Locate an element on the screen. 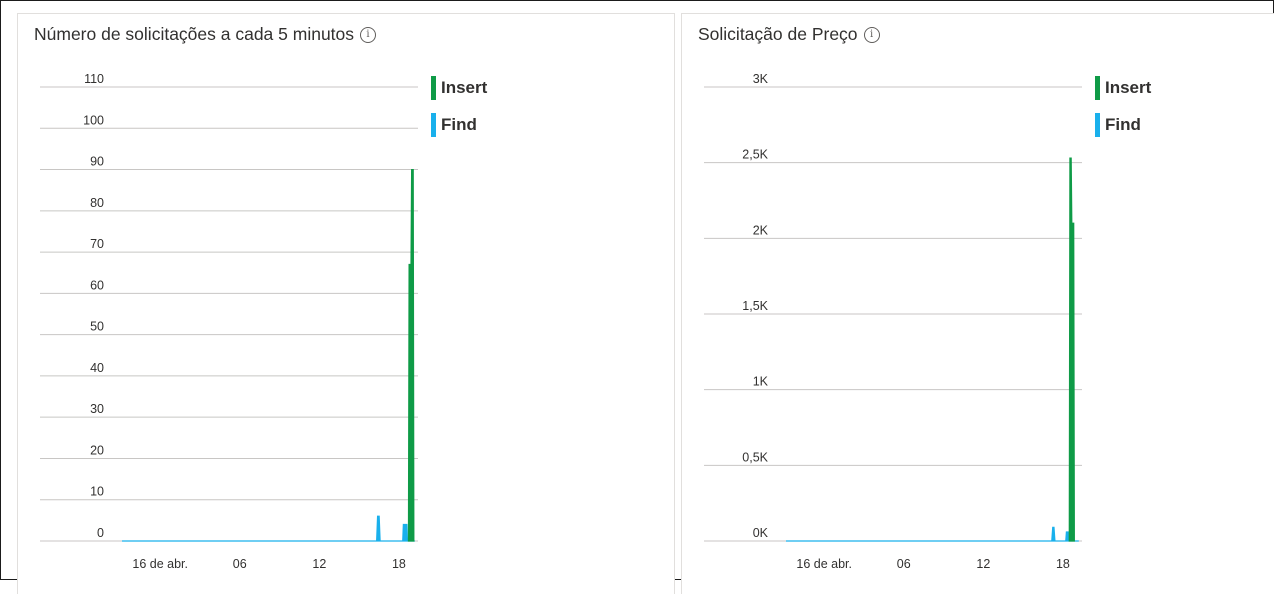 Image resolution: width=1274 pixels, height=594 pixels. y-tick-label: 3K is located at coordinates (761, 79).